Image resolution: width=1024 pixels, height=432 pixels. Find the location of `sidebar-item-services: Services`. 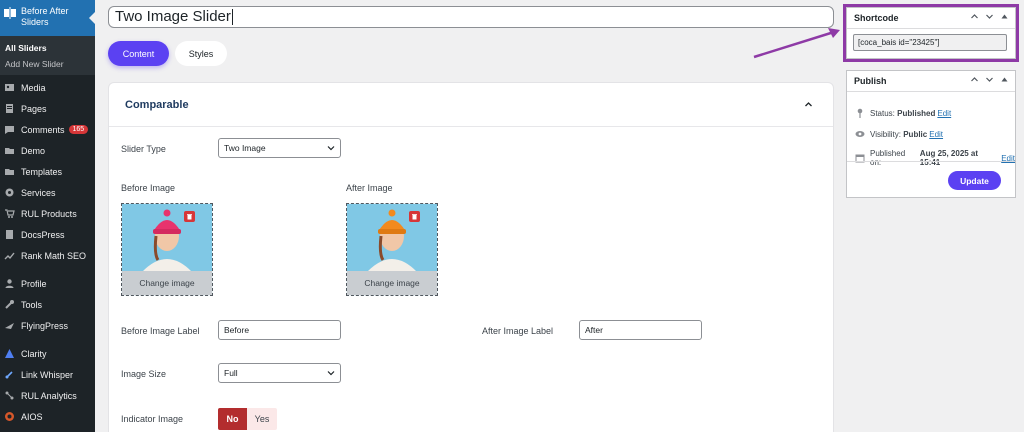

sidebar-item-services: Services is located at coordinates (47, 192).